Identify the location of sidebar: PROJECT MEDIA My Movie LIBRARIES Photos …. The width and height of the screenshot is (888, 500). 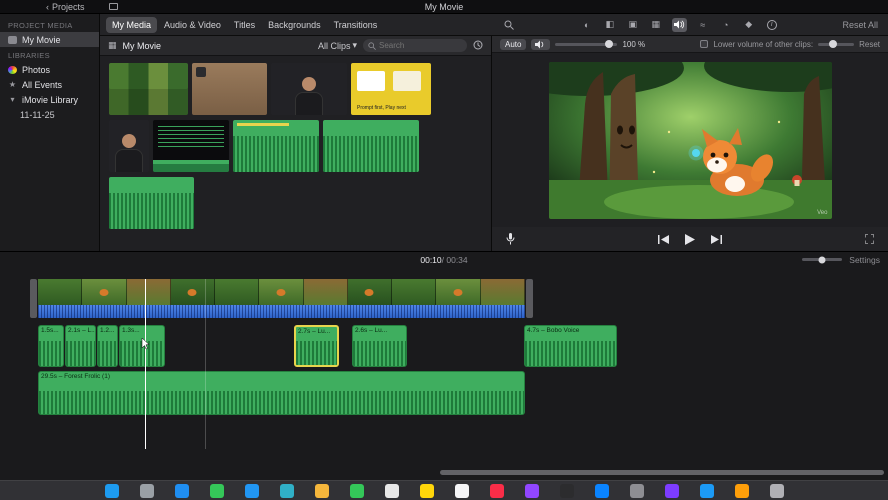
(50, 132).